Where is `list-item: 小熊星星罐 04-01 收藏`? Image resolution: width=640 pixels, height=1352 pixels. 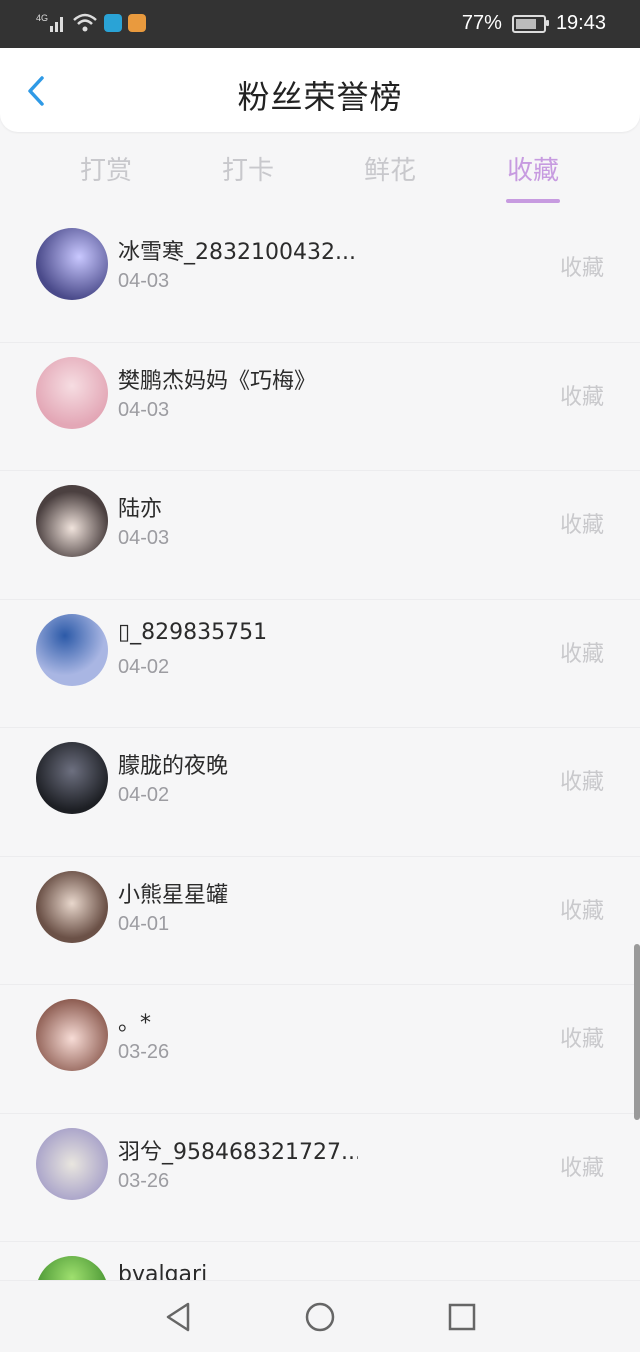
list-item: 小熊星星罐 04-01 收藏 is located at coordinates (320, 921).